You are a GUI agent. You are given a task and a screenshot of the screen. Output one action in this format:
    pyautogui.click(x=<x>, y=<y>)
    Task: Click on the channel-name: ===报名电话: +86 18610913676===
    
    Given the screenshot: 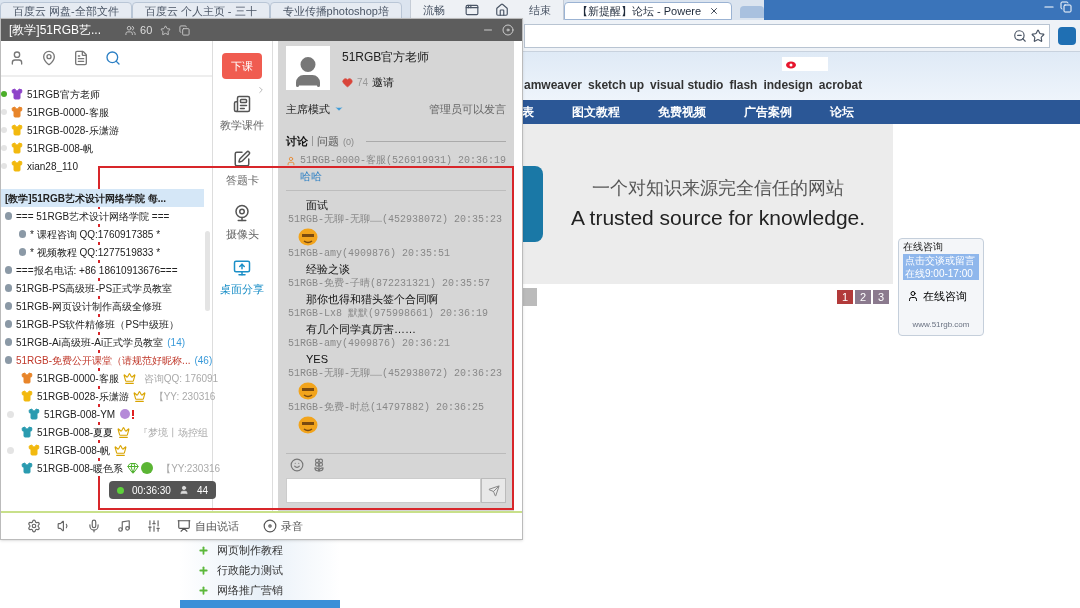 What is the action you would take?
    pyautogui.click(x=97, y=270)
    